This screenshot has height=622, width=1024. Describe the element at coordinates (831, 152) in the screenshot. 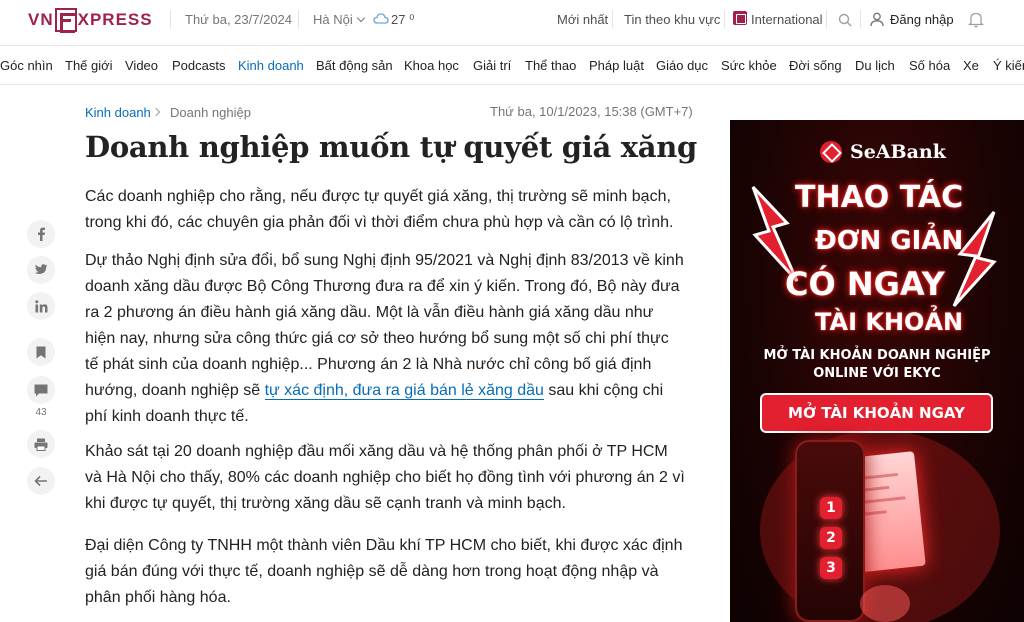

I see `seabank-logo-icon` at that location.